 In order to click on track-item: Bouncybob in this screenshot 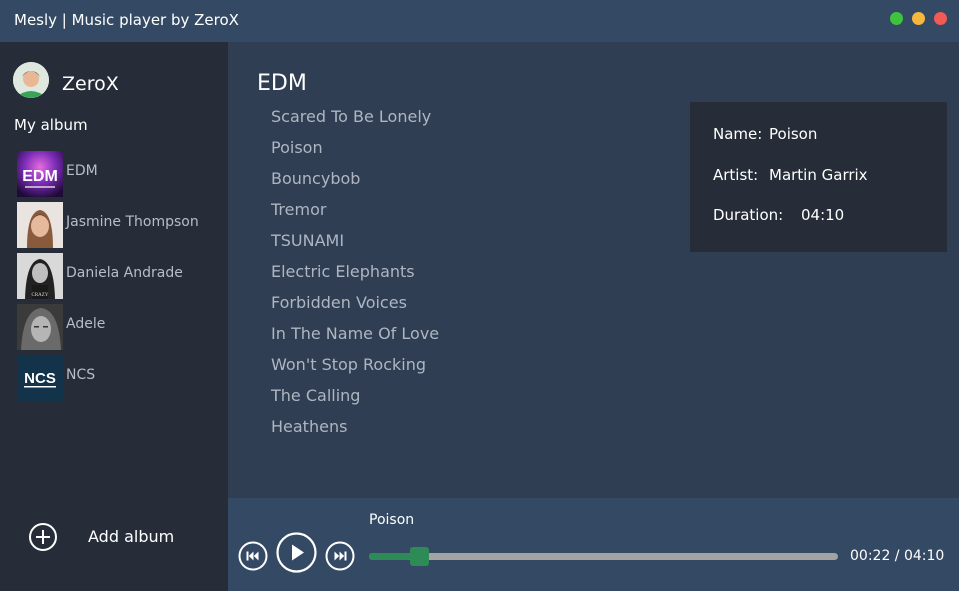, I will do `click(461, 183)`.